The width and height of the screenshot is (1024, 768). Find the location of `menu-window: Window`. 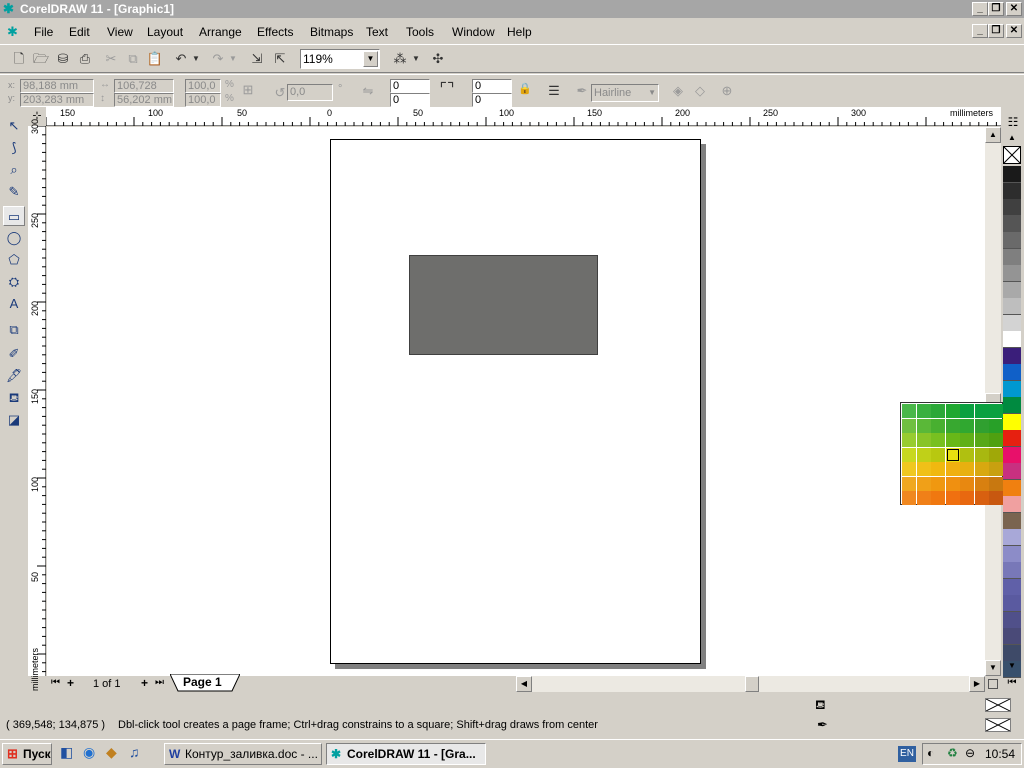

menu-window: Window is located at coordinates (473, 32).